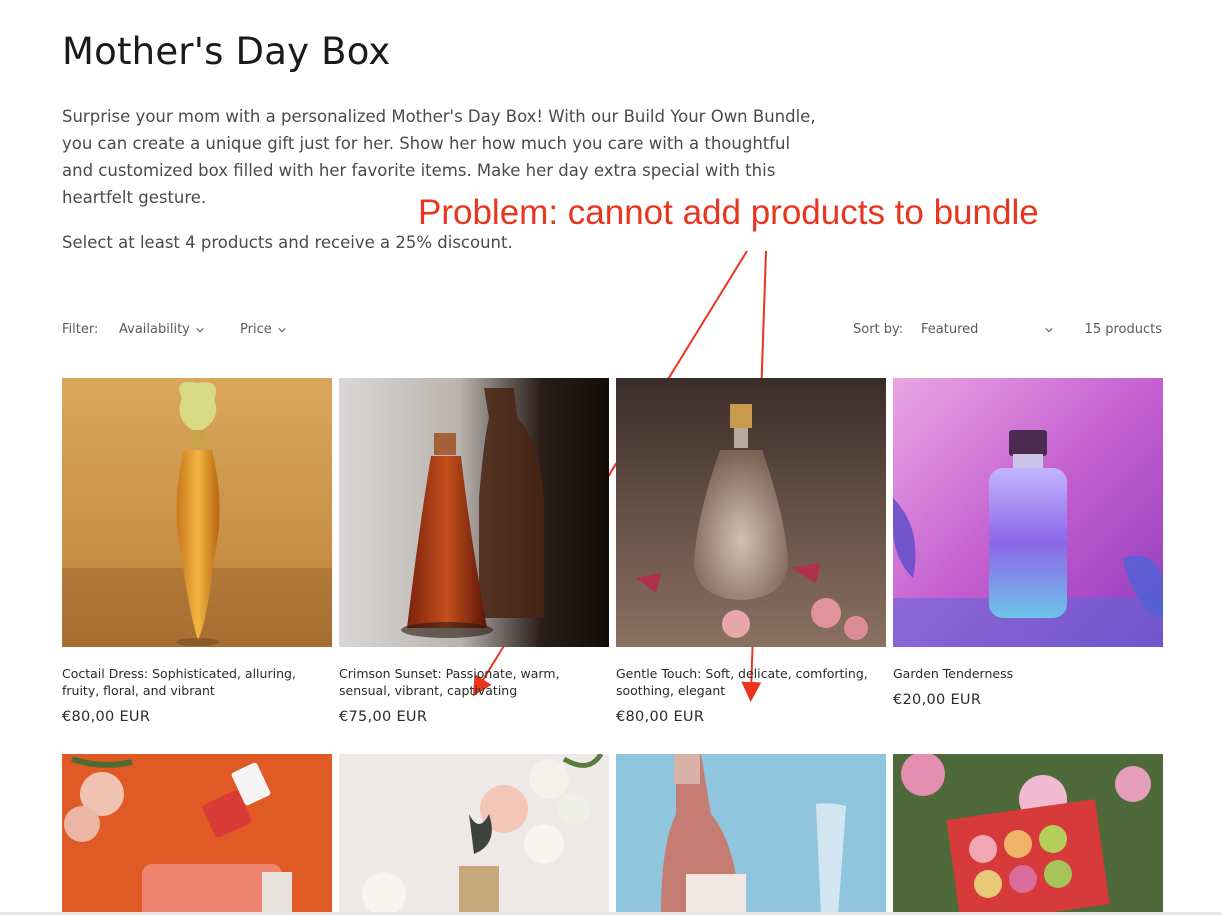 The height and width of the screenshot is (915, 1222). I want to click on sort-select-value: Featured, so click(950, 329).